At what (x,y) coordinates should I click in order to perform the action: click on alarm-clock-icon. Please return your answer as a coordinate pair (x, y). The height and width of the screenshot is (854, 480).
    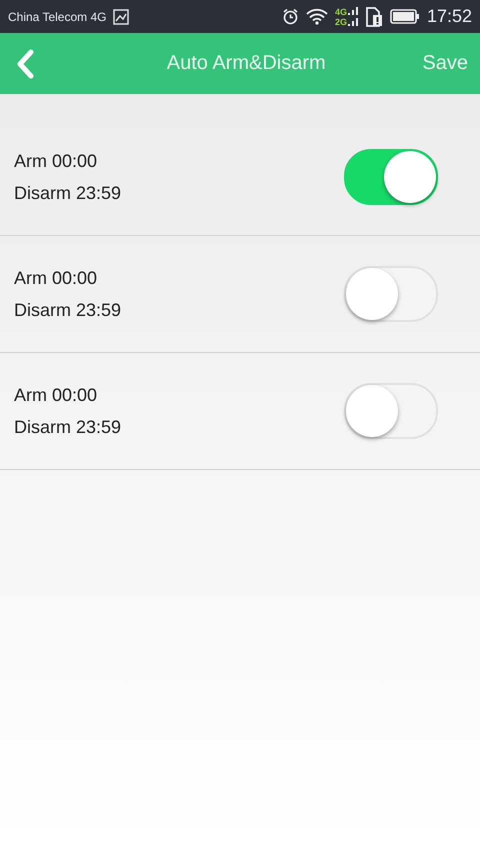
    Looking at the image, I should click on (290, 16).